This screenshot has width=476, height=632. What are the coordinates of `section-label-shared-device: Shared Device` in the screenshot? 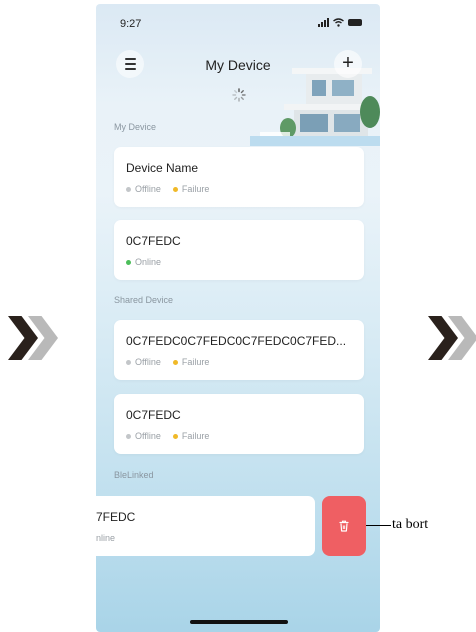 It's located at (144, 300).